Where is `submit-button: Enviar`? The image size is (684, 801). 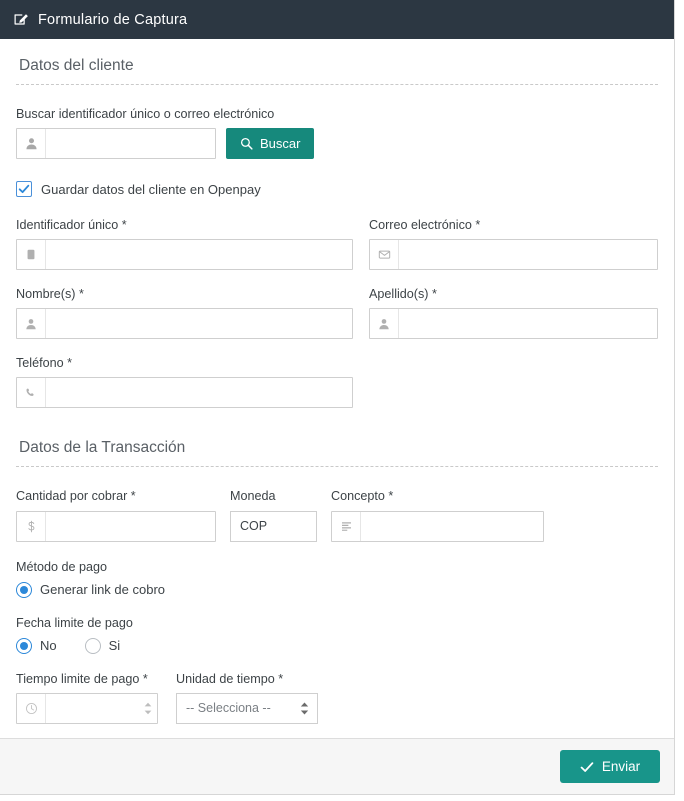
submit-button: Enviar is located at coordinates (610, 766).